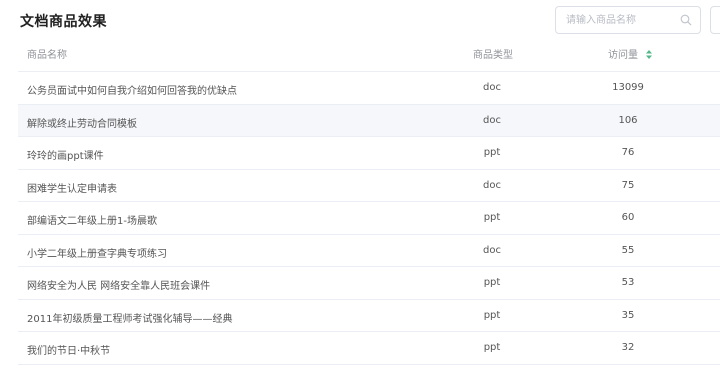 The width and height of the screenshot is (720, 379). Describe the element at coordinates (119, 286) in the screenshot. I see `cell-product-name: 网络安全为人民 网络安全靠人民班会课件` at that location.